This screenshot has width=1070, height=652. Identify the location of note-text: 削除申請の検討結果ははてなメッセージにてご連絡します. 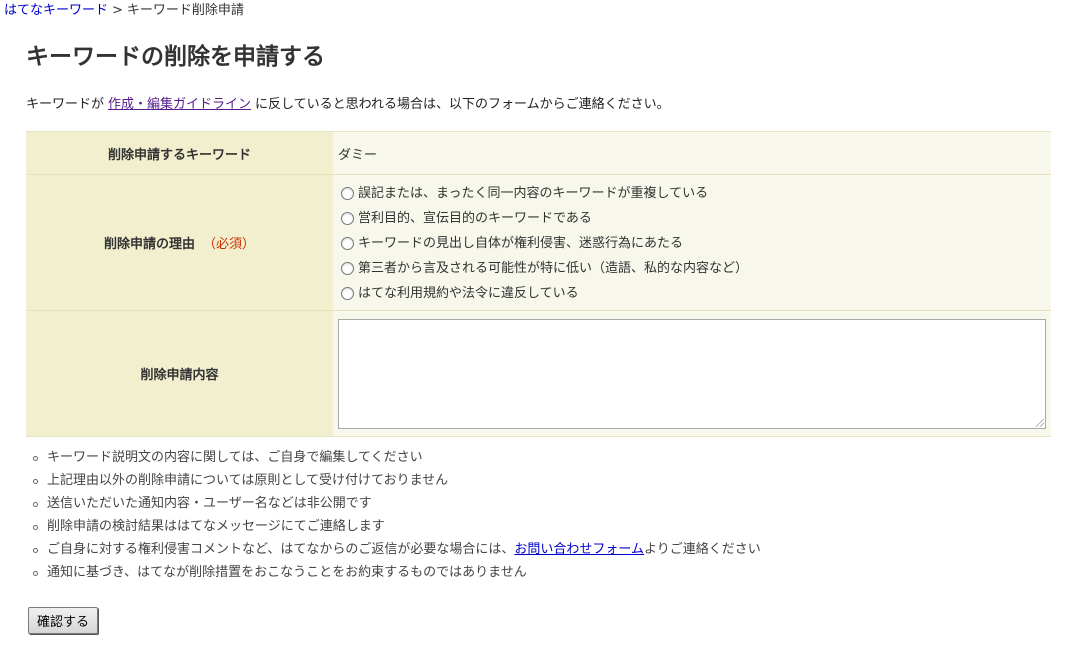
(216, 526).